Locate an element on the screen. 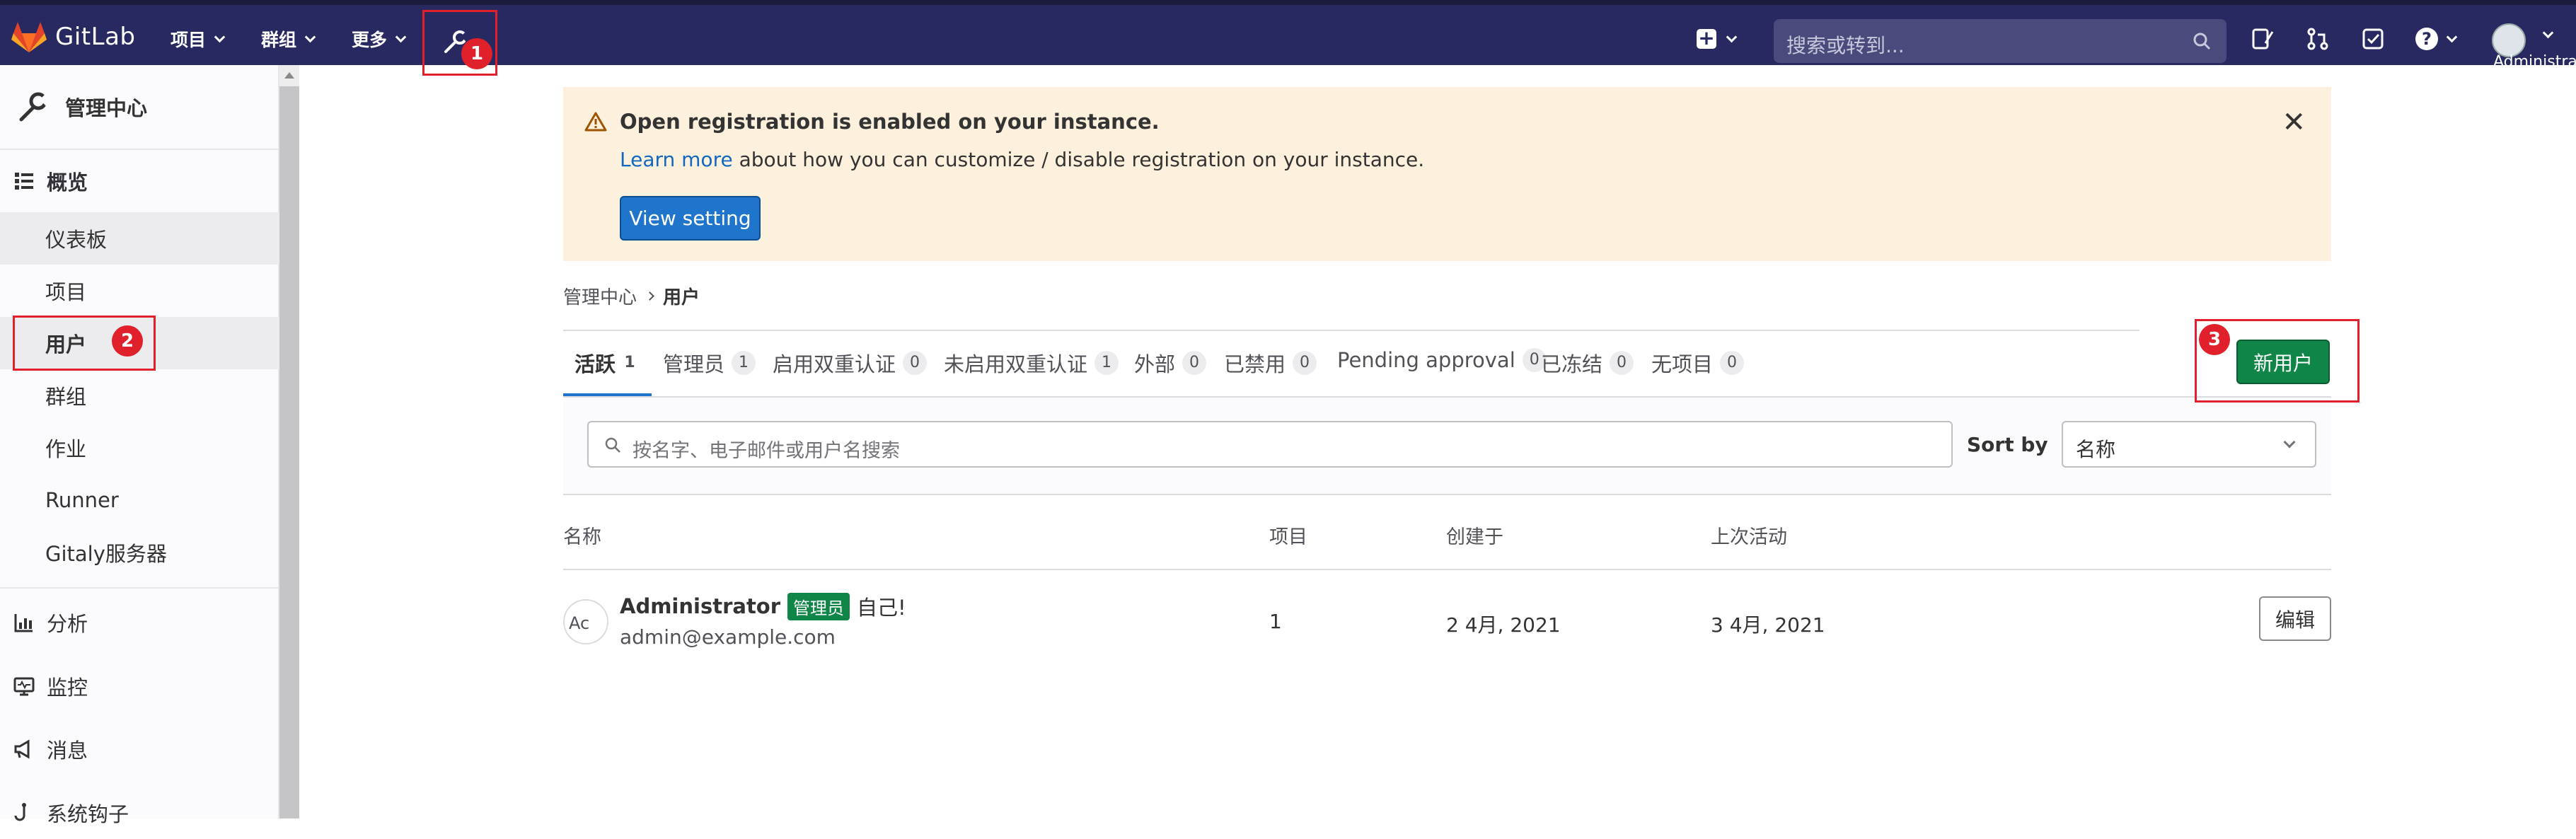 This screenshot has width=2576, height=839. sidebar-item-label: Runner is located at coordinates (82, 500).